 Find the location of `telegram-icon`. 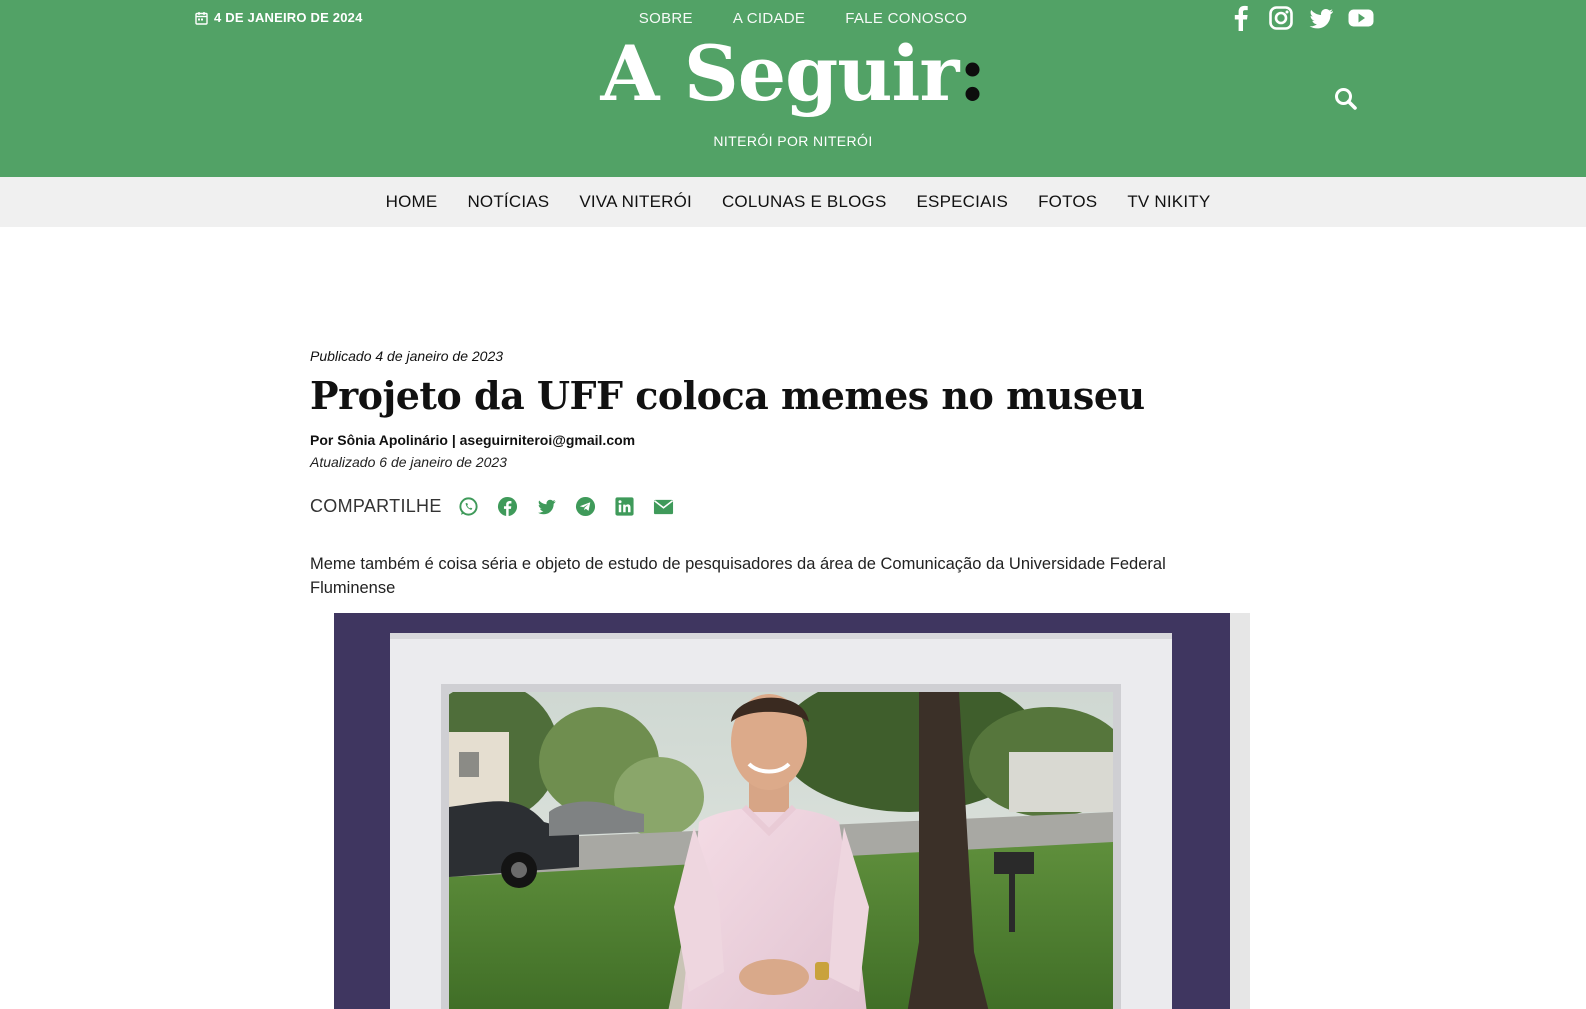

telegram-icon is located at coordinates (585, 506).